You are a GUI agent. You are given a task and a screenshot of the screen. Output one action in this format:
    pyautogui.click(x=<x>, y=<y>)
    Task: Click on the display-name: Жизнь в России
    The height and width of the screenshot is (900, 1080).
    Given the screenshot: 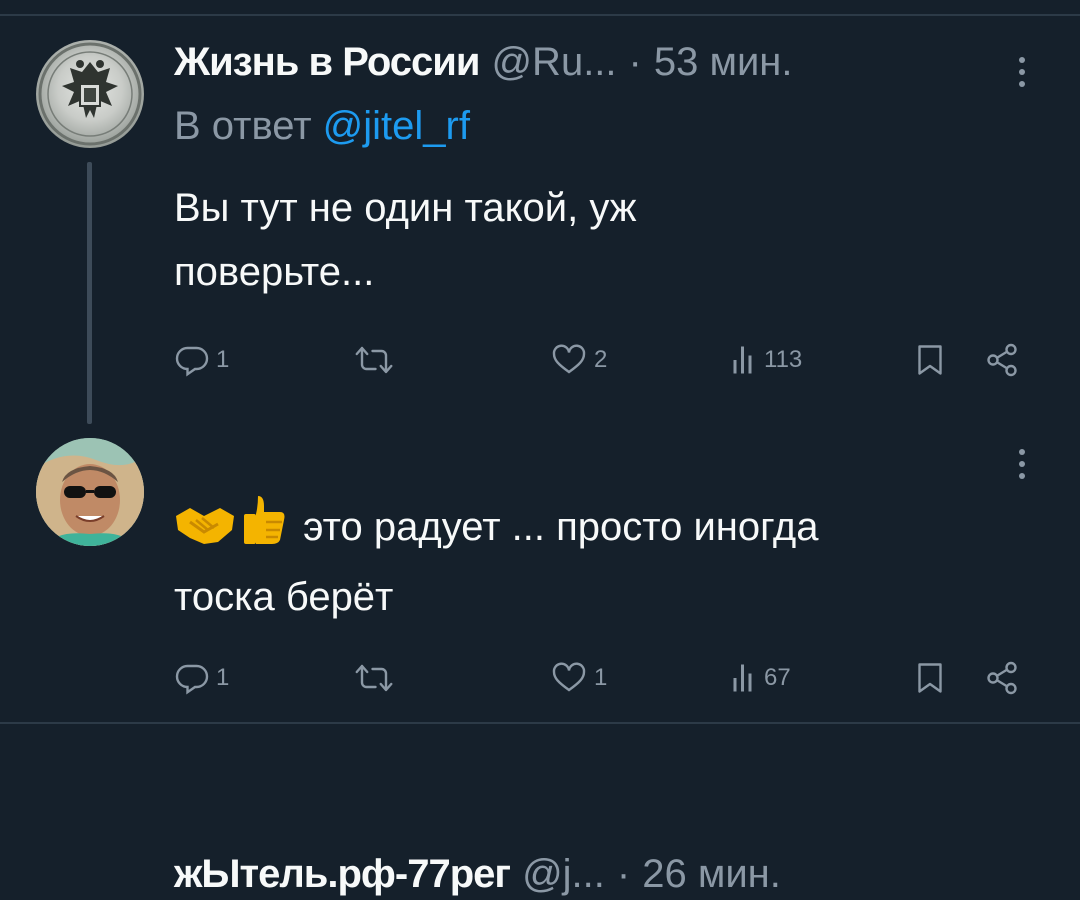 What is the action you would take?
    pyautogui.click(x=327, y=62)
    